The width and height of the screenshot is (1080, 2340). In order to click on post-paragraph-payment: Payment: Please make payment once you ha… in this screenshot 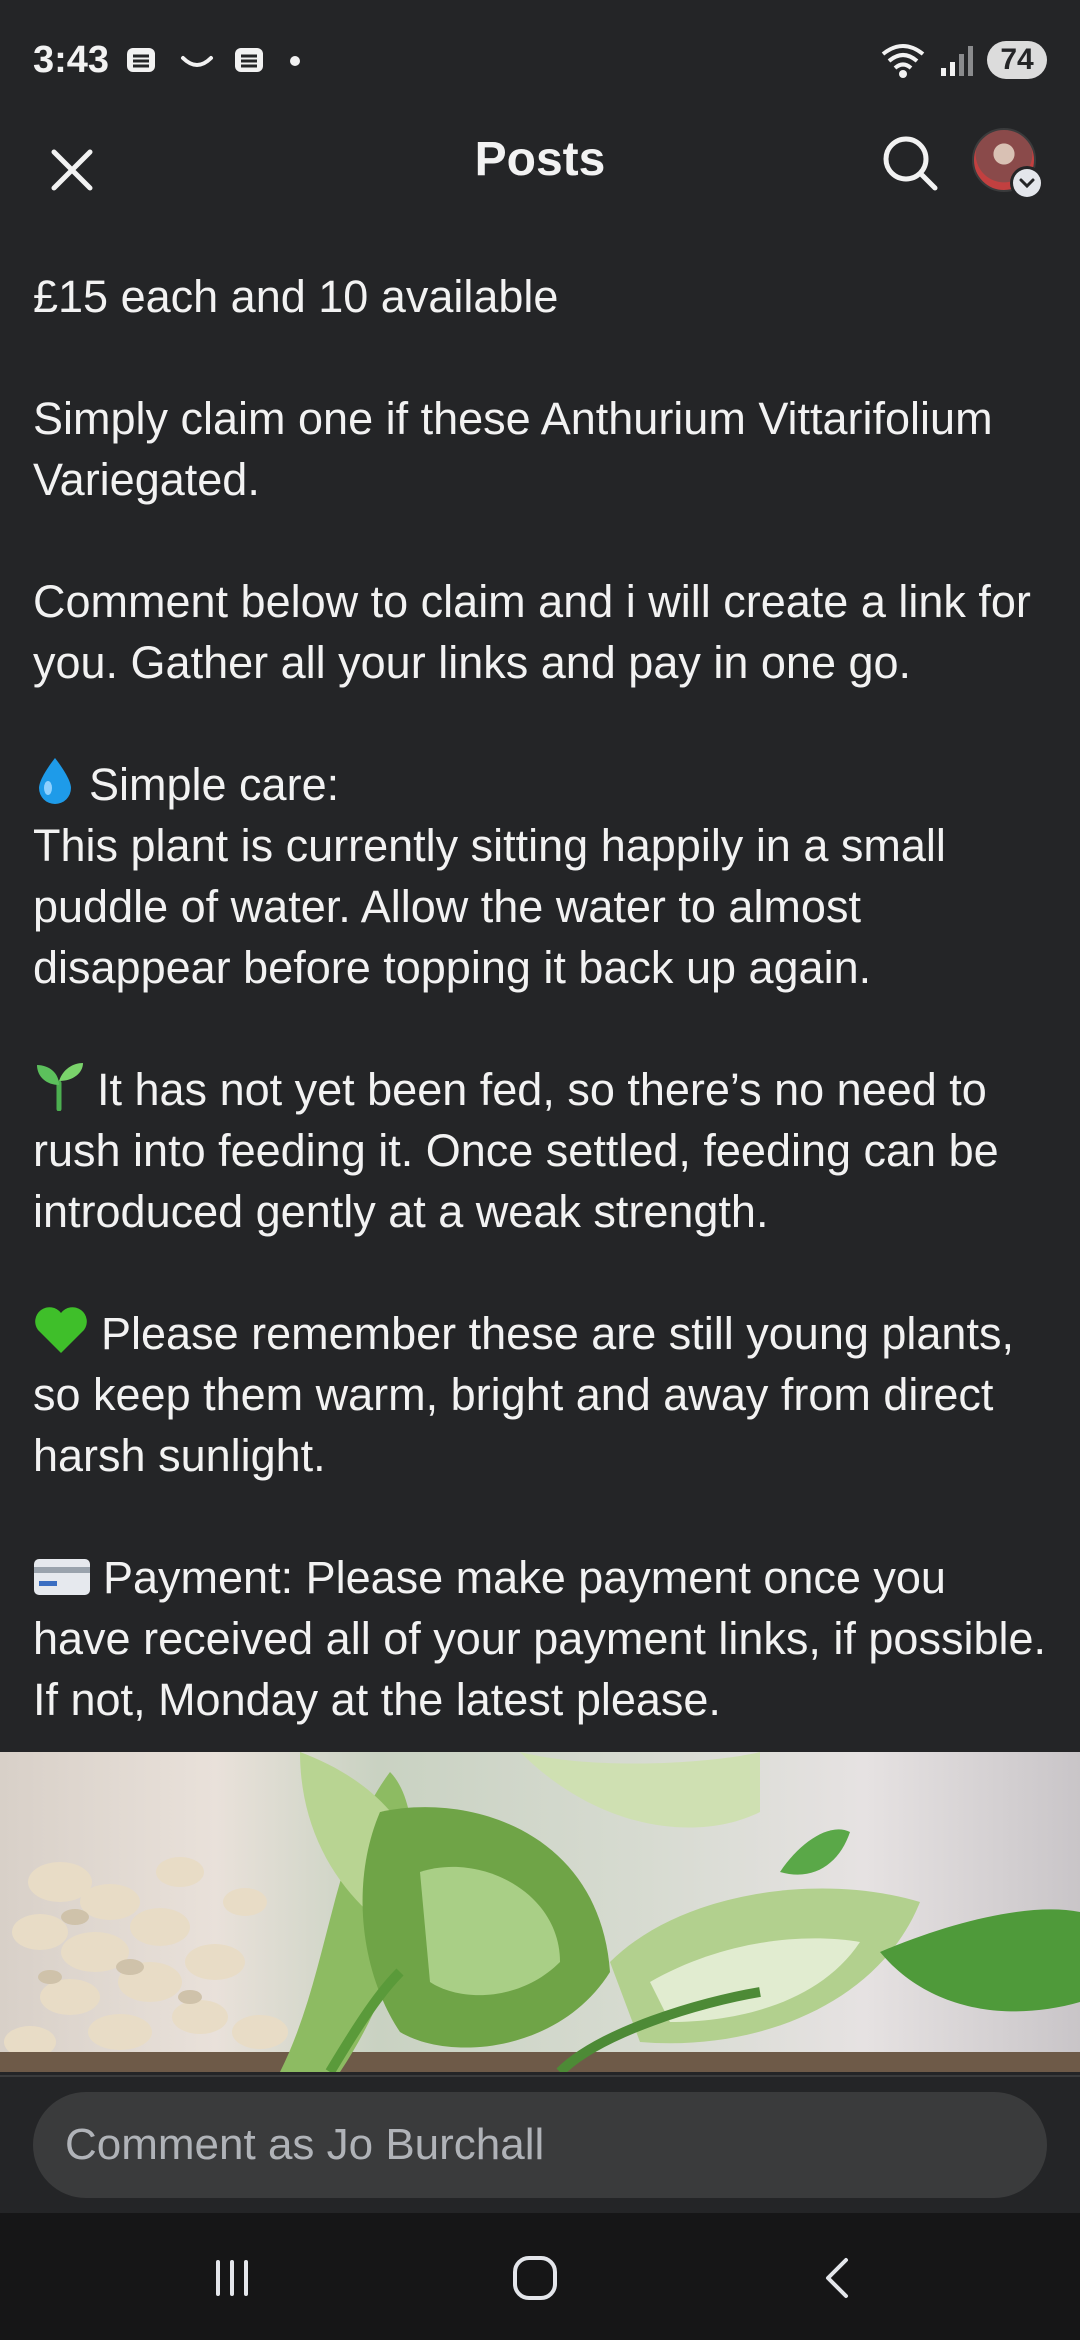, I will do `click(543, 1638)`.